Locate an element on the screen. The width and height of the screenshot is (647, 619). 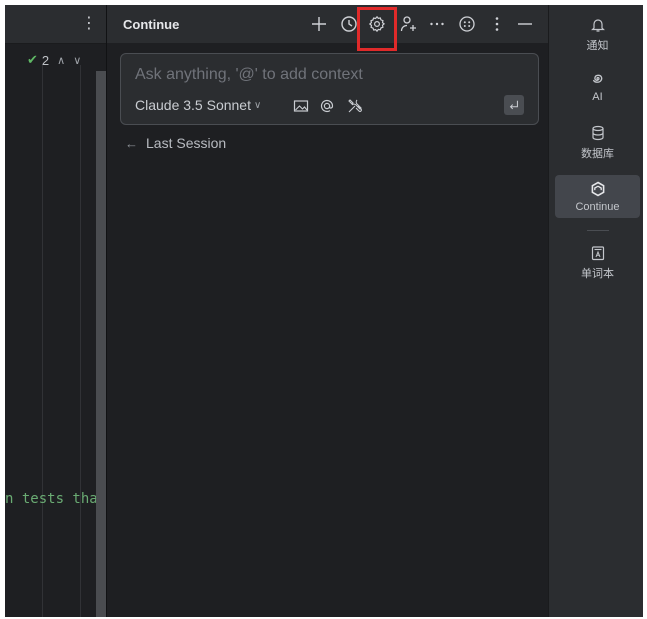
chevron-up-icon: ∧ is located at coordinates (61, 60).